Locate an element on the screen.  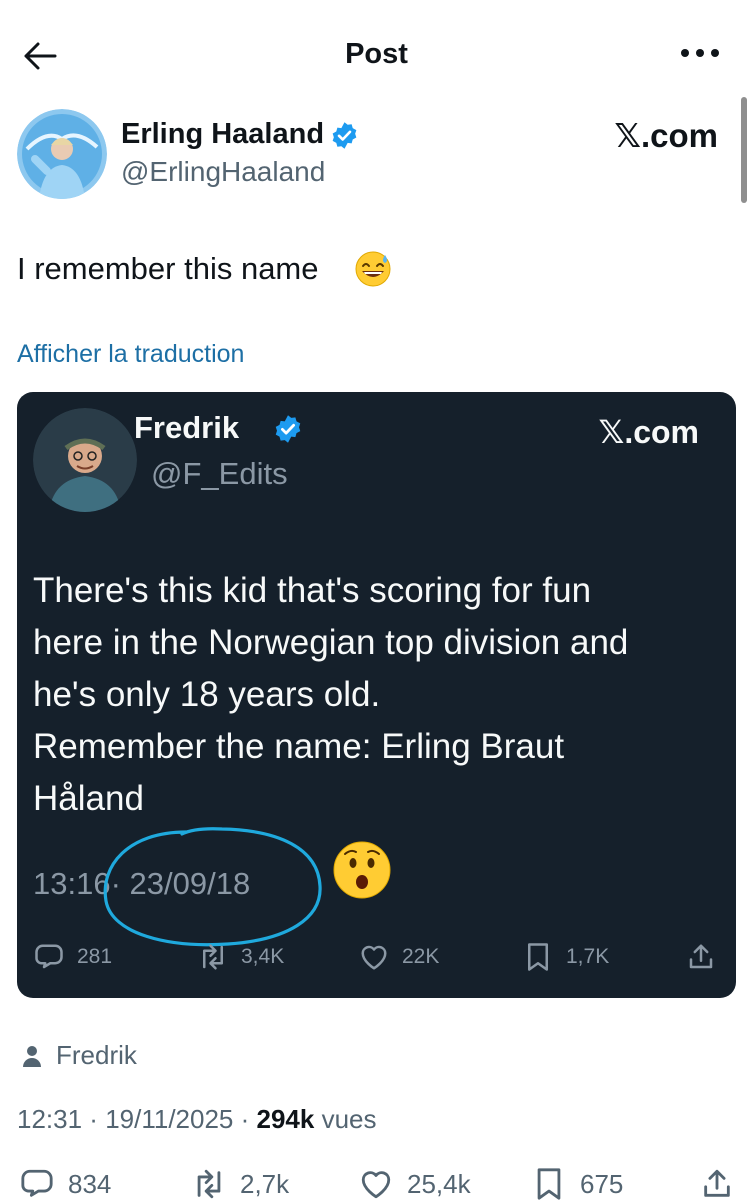
views-label: vues is located at coordinates (349, 1119).